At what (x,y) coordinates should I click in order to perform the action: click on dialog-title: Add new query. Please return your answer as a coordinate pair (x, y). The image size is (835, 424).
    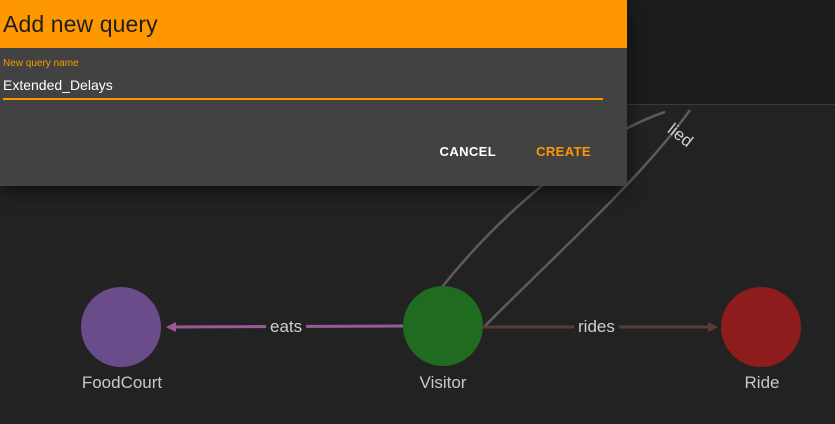
    Looking at the image, I should click on (80, 23).